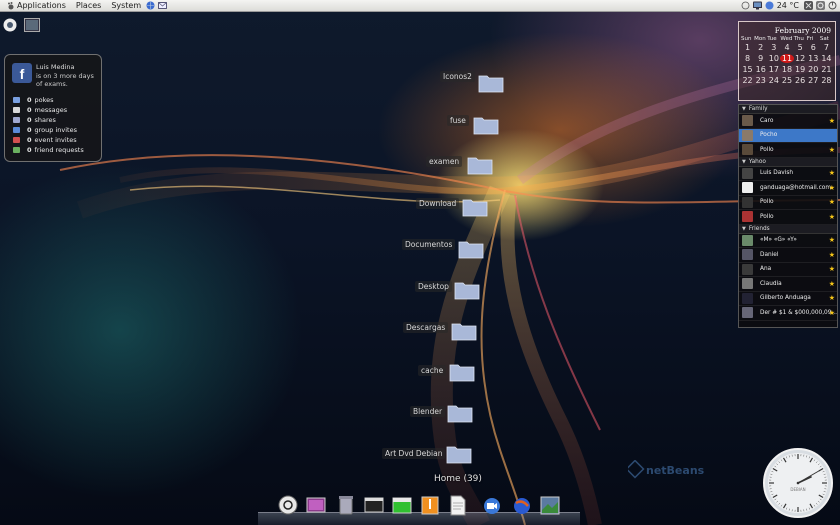 This screenshot has height=525, width=840. What do you see at coordinates (787, 58) in the screenshot?
I see `calendar-day: 11` at bounding box center [787, 58].